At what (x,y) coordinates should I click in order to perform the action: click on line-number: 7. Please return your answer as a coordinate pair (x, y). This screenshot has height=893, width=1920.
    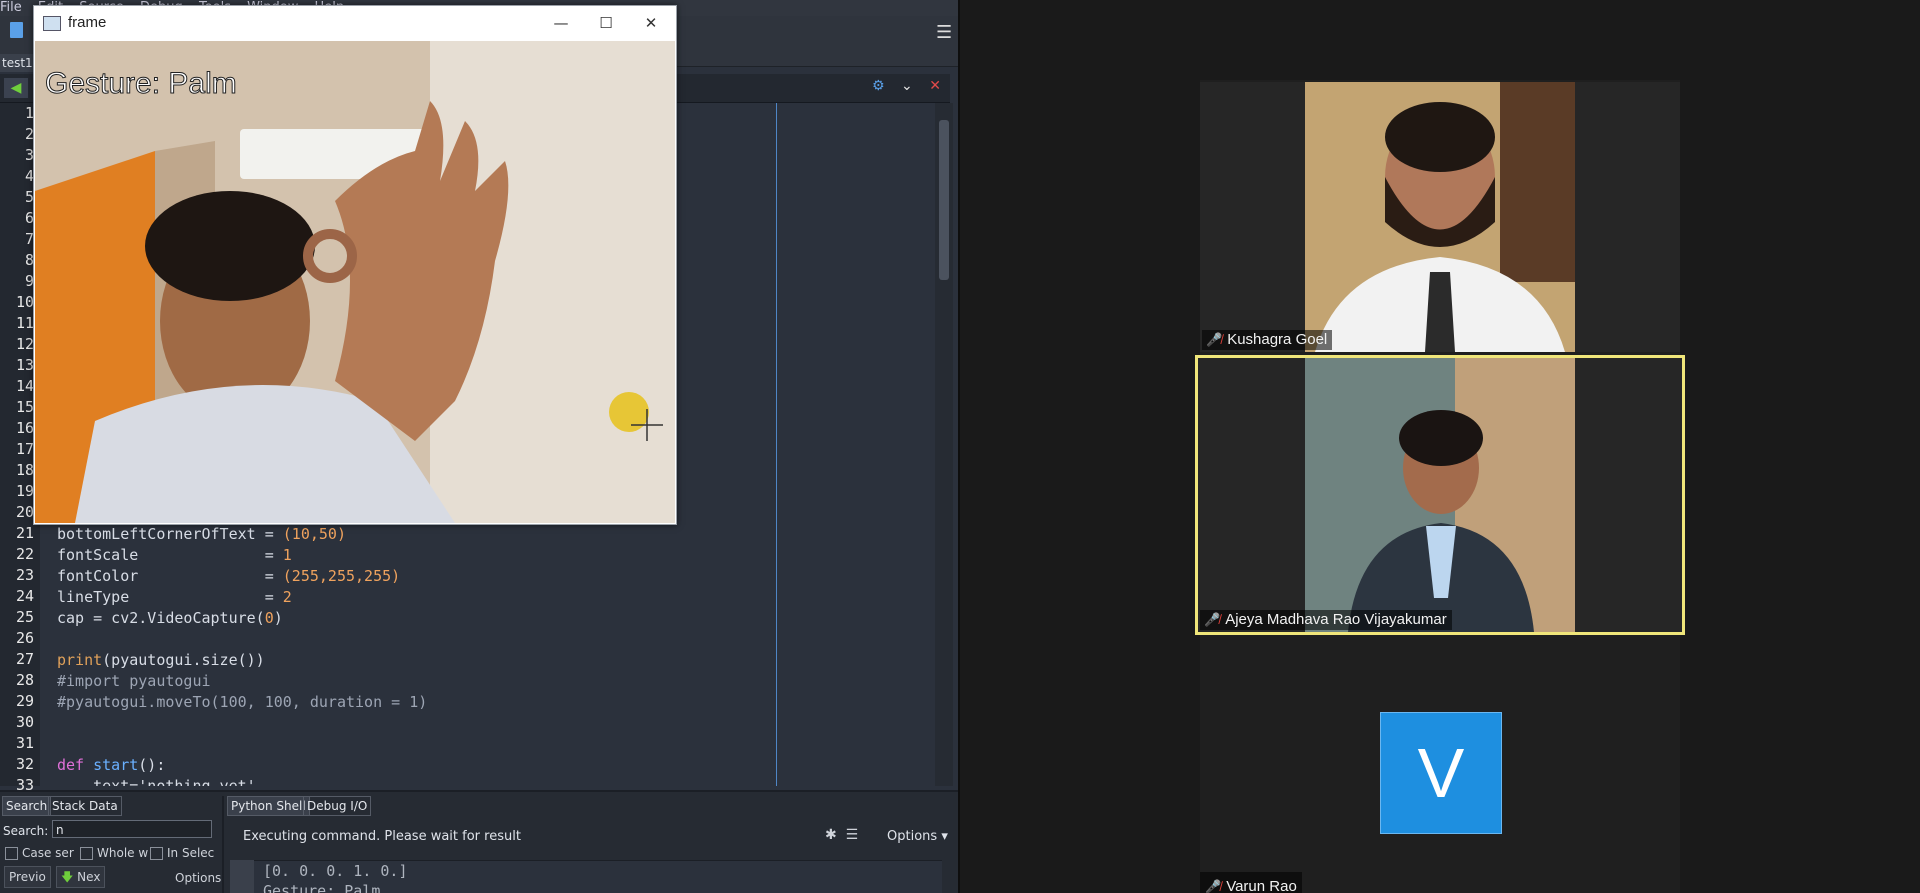
    Looking at the image, I should click on (29, 239).